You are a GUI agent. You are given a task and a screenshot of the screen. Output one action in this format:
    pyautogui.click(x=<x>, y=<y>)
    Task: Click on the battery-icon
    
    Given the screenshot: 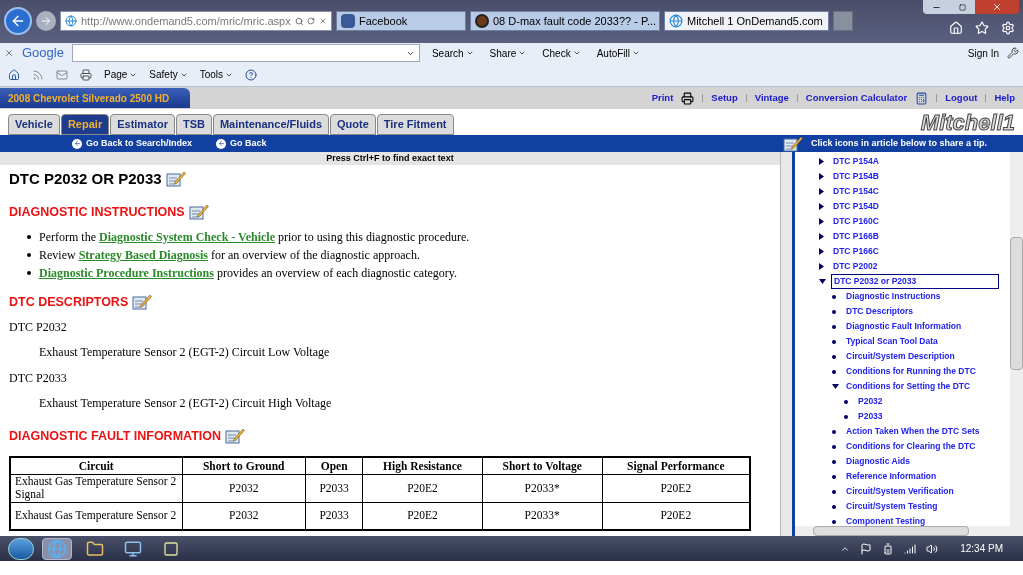 What is the action you would take?
    pyautogui.click(x=888, y=548)
    